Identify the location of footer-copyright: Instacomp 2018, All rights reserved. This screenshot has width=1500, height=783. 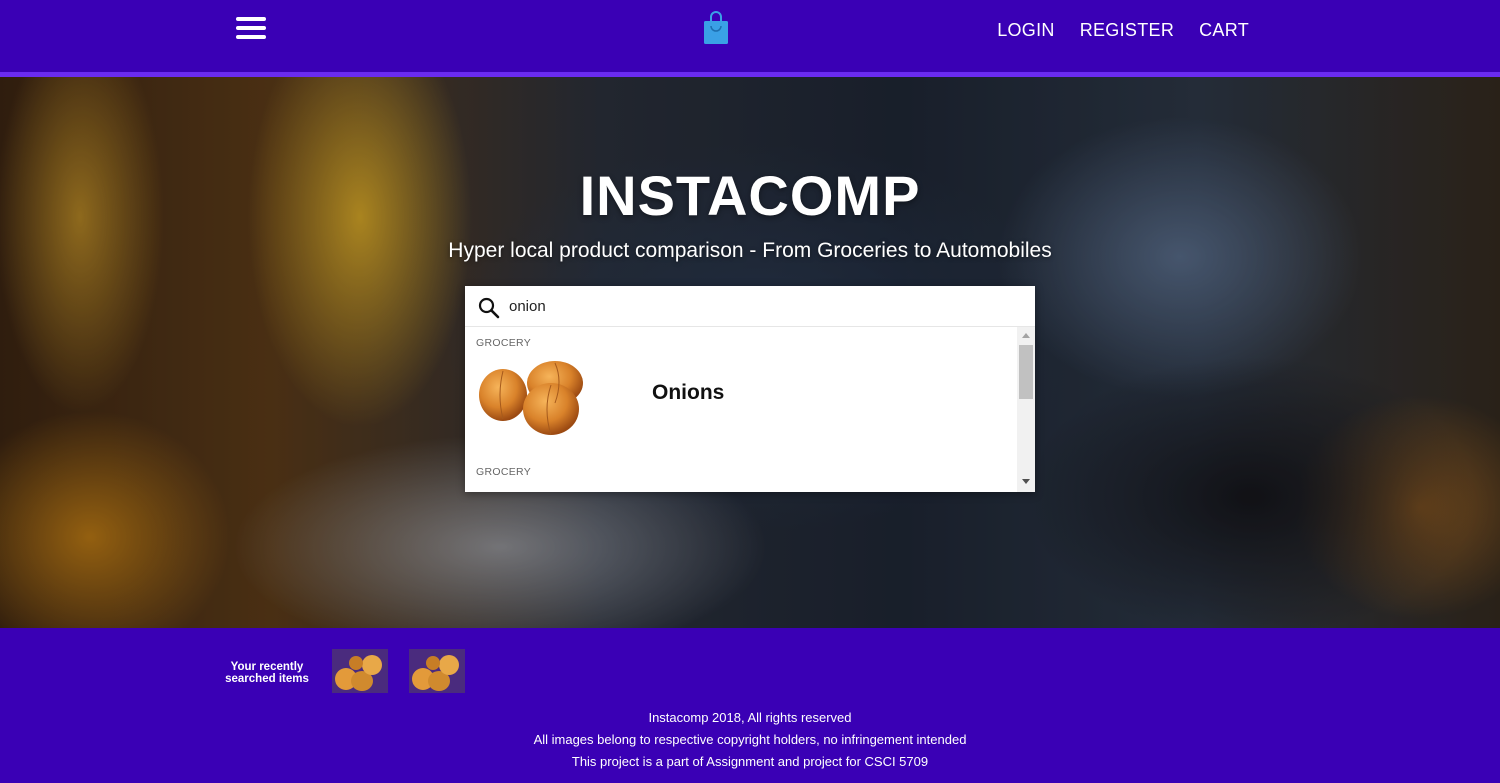
(750, 717).